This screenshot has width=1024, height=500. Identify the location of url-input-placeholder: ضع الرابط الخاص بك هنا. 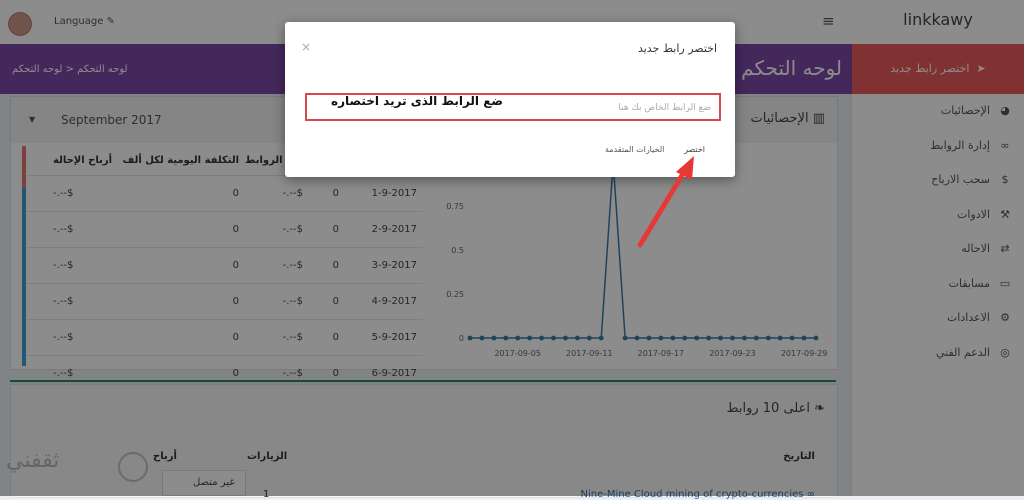
(664, 108).